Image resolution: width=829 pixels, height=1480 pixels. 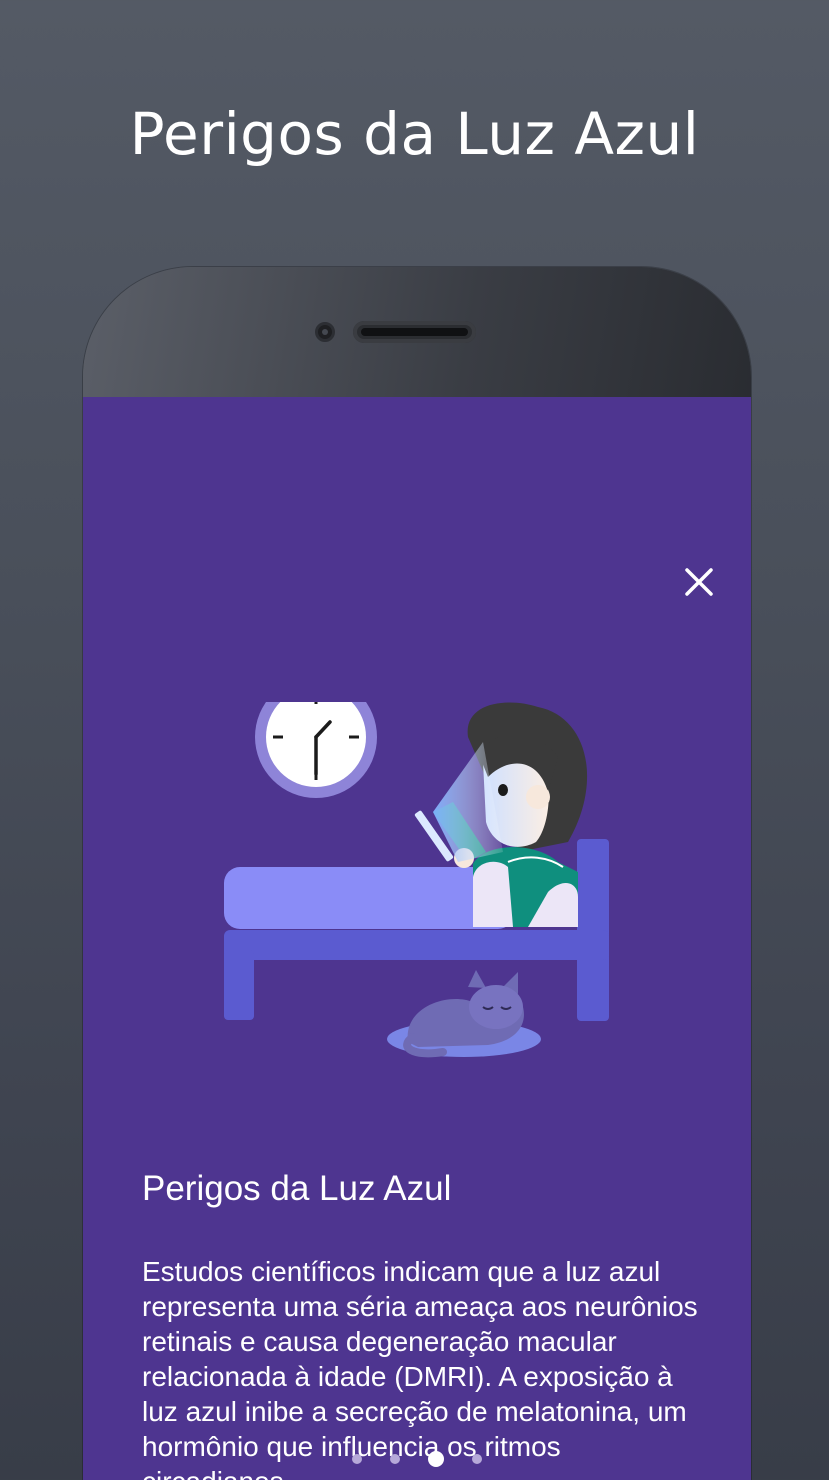 I want to click on front-camera, so click(x=325, y=332).